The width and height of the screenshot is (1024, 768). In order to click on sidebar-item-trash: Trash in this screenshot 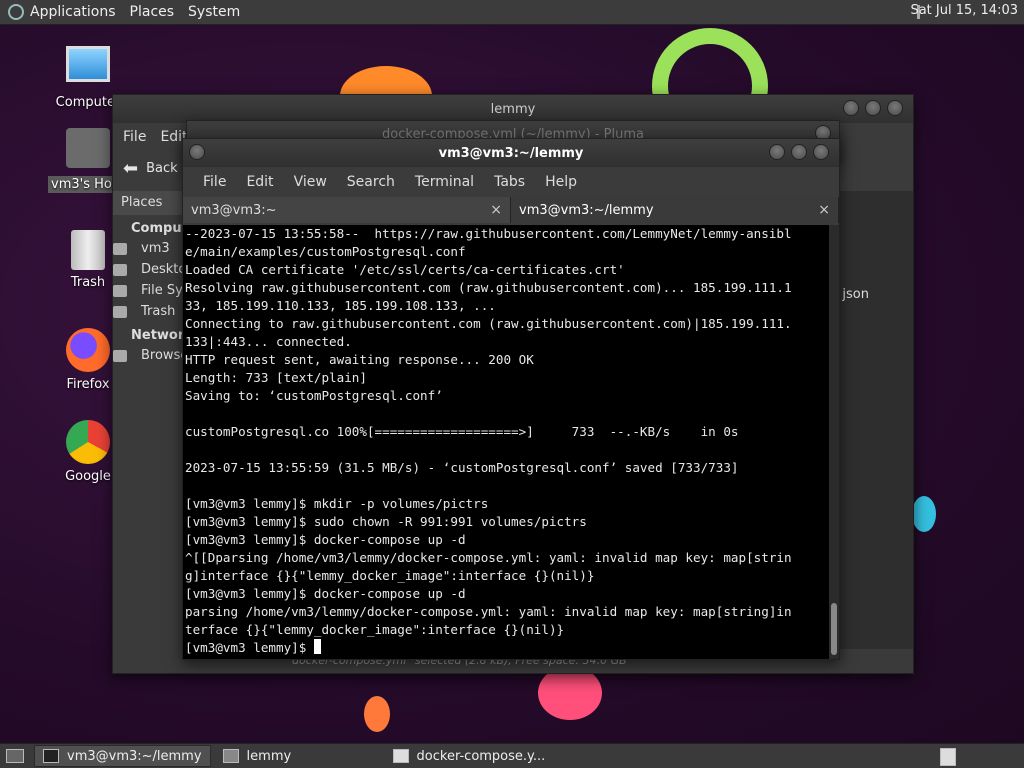, I will do `click(150, 311)`.